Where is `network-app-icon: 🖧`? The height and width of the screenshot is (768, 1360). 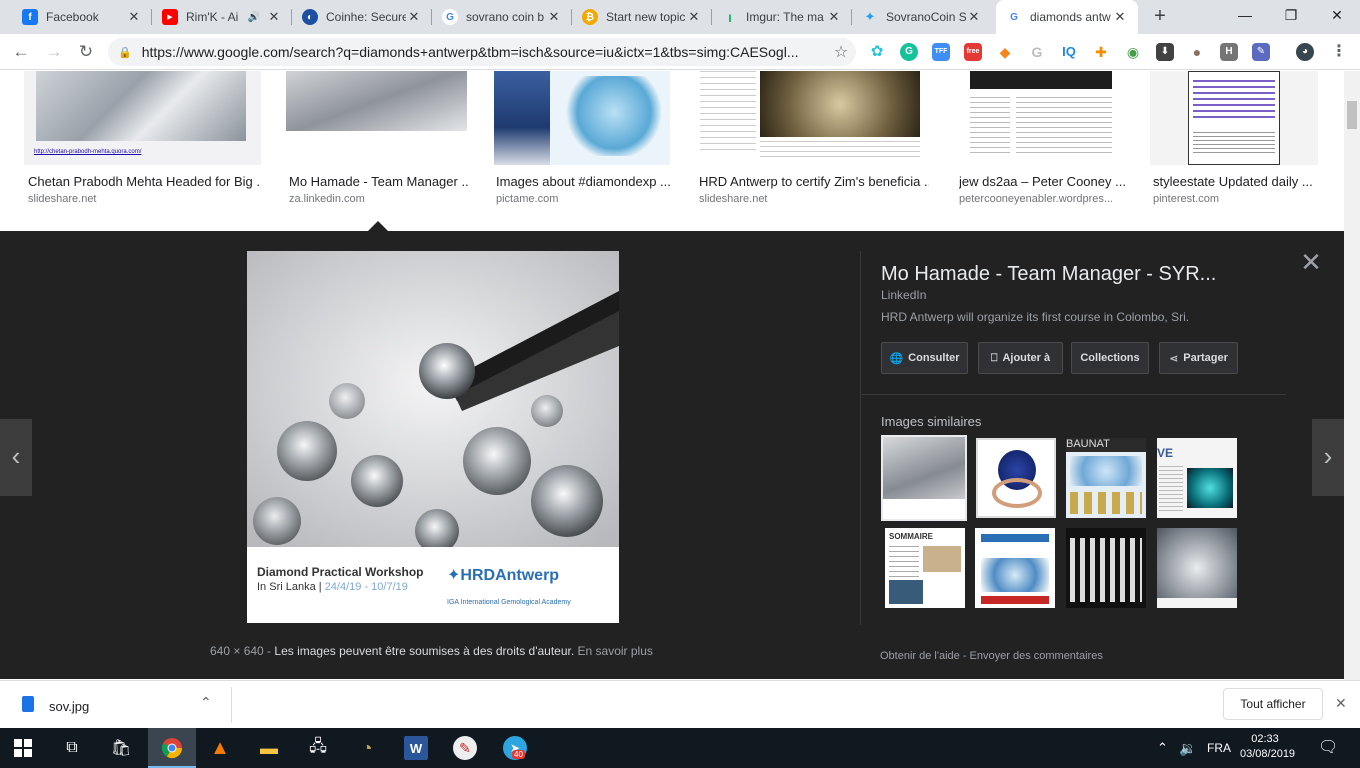
network-app-icon: 🖧 is located at coordinates (318, 748).